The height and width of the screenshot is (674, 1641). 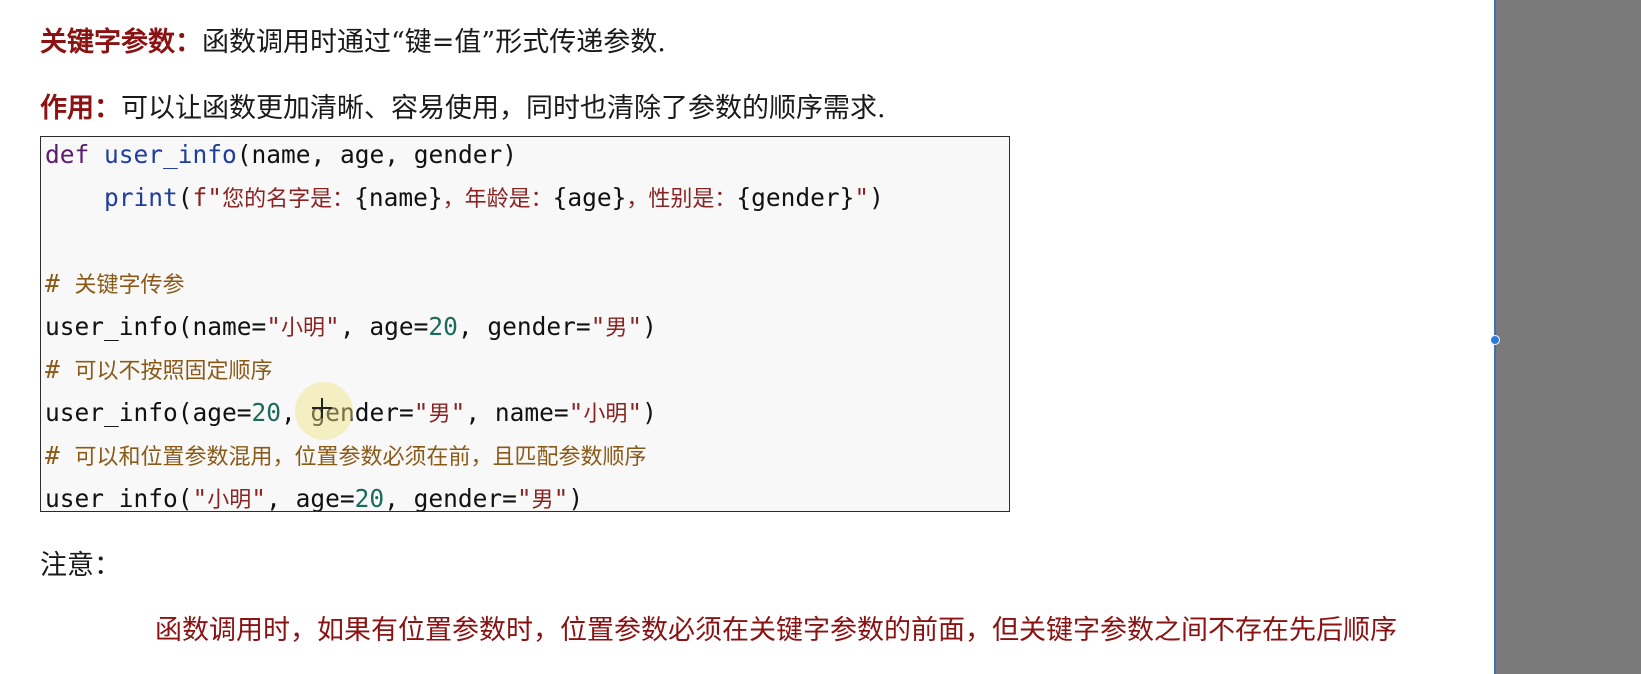 I want to click on code-comment-text: 可以和位置参数混用，位置参数必须在前，且匹配参数顺序, so click(x=360, y=457).